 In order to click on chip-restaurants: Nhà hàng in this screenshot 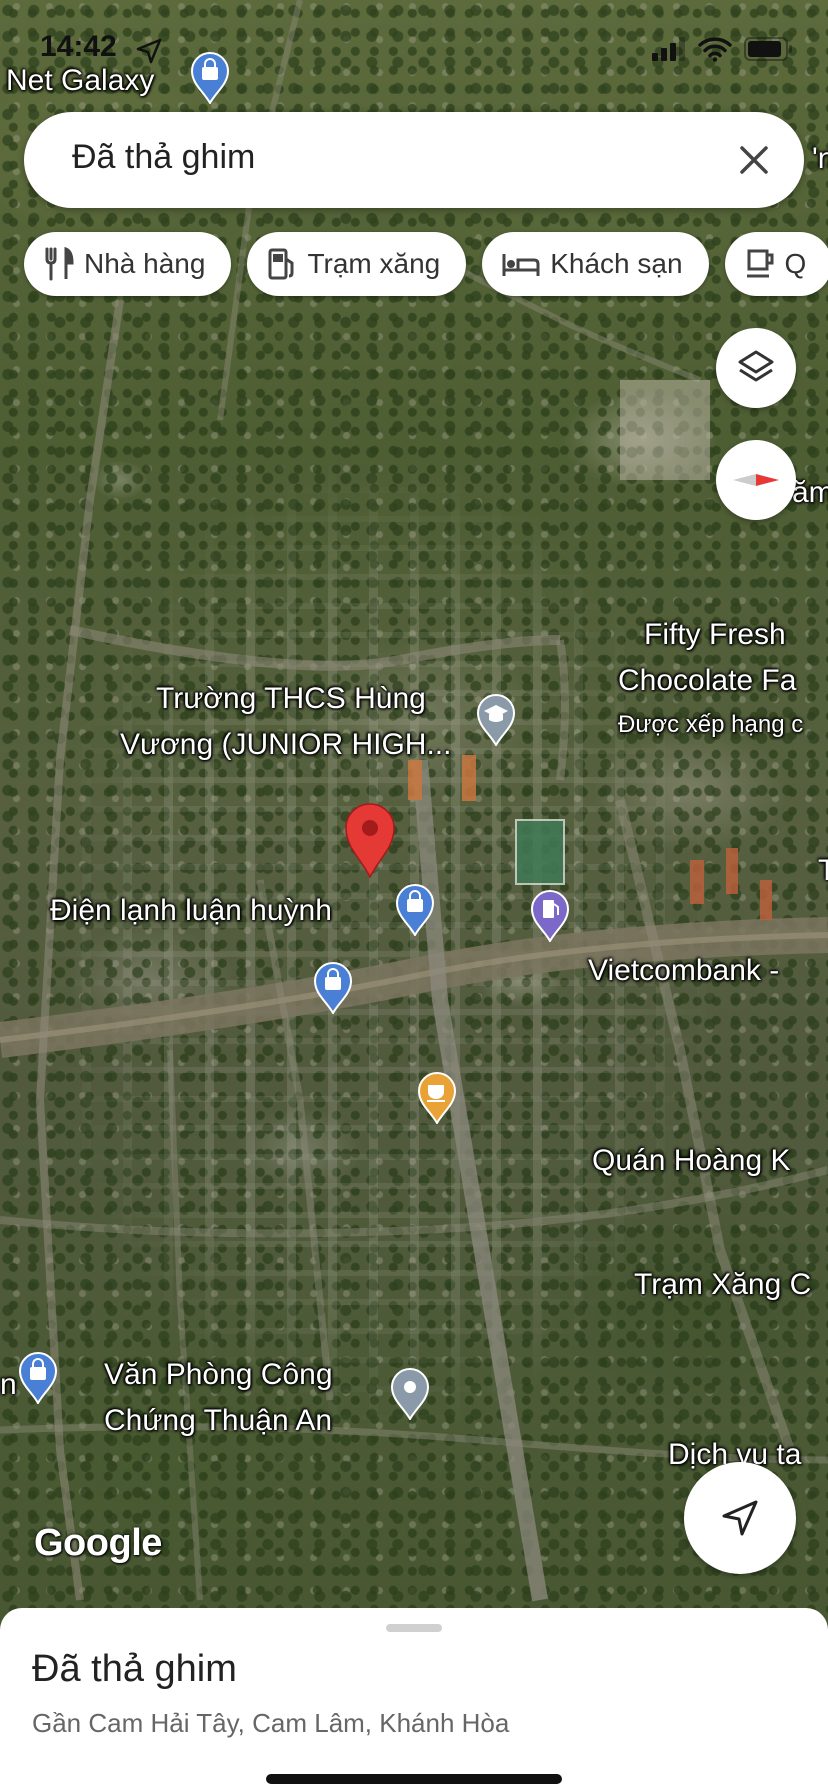, I will do `click(128, 264)`.